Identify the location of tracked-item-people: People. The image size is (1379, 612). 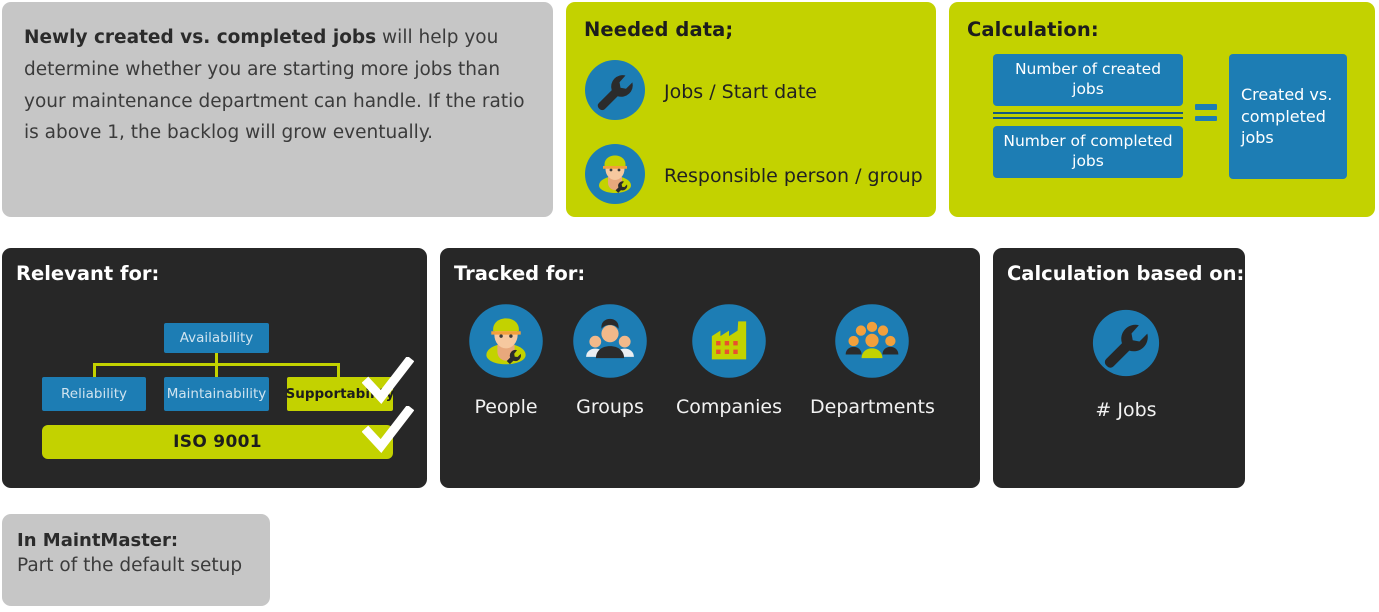
(506, 360).